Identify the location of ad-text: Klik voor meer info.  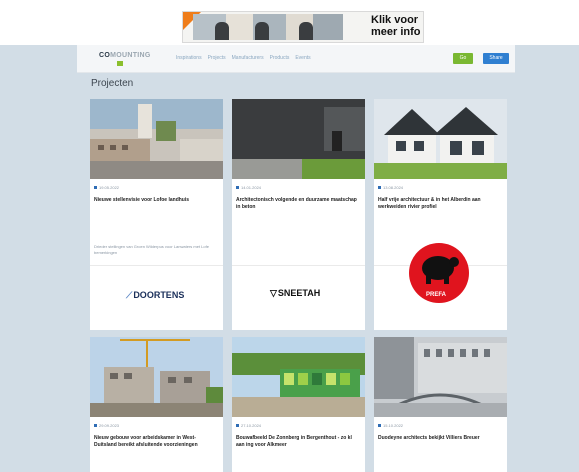
(396, 26).